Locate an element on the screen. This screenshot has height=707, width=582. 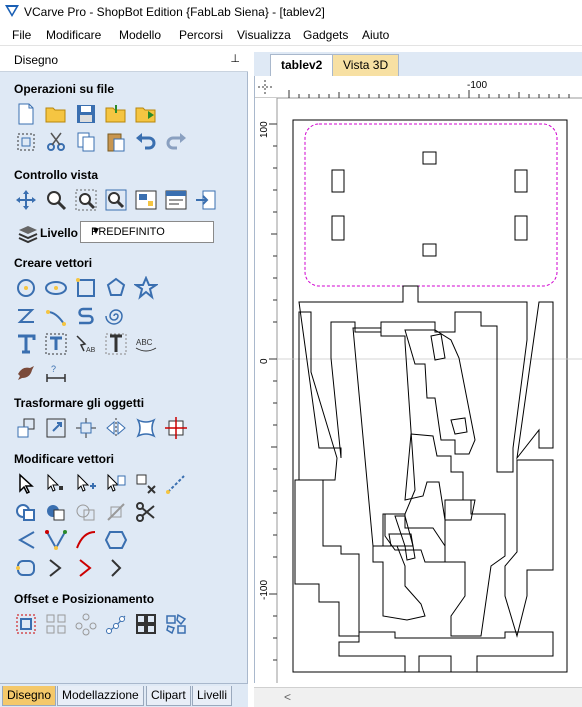
distort-icon is located at coordinates (146, 428).